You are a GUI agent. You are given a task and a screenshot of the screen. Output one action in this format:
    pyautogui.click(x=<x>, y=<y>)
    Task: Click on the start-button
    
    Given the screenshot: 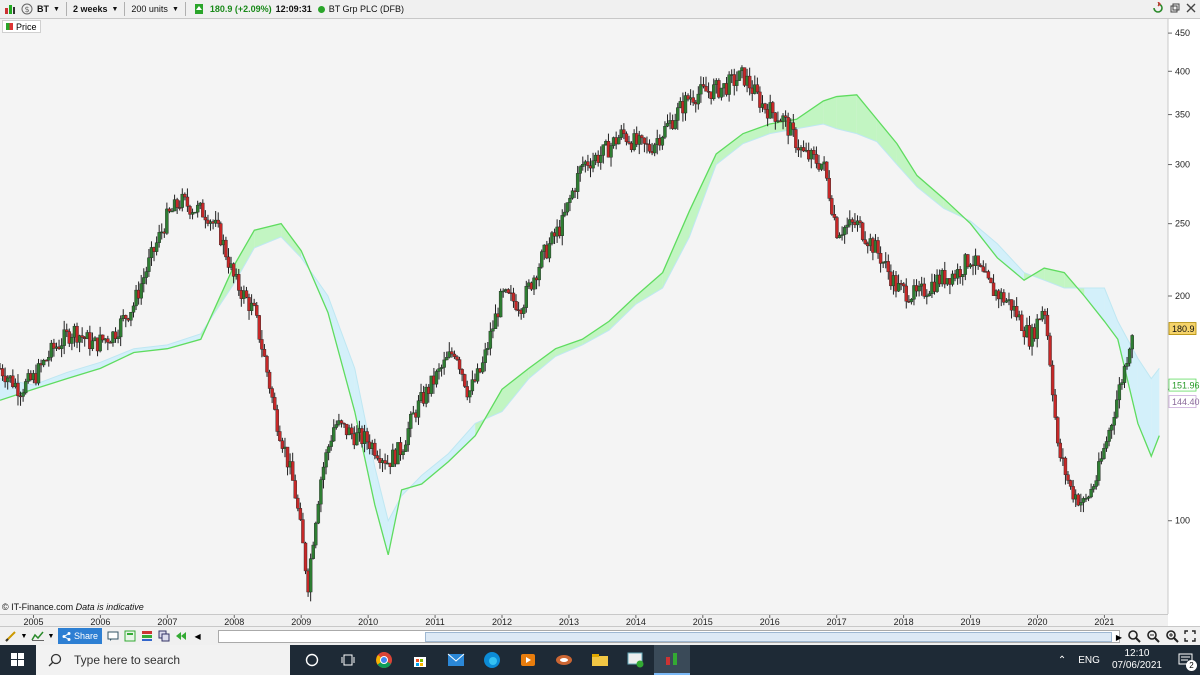 What is the action you would take?
    pyautogui.click(x=18, y=660)
    